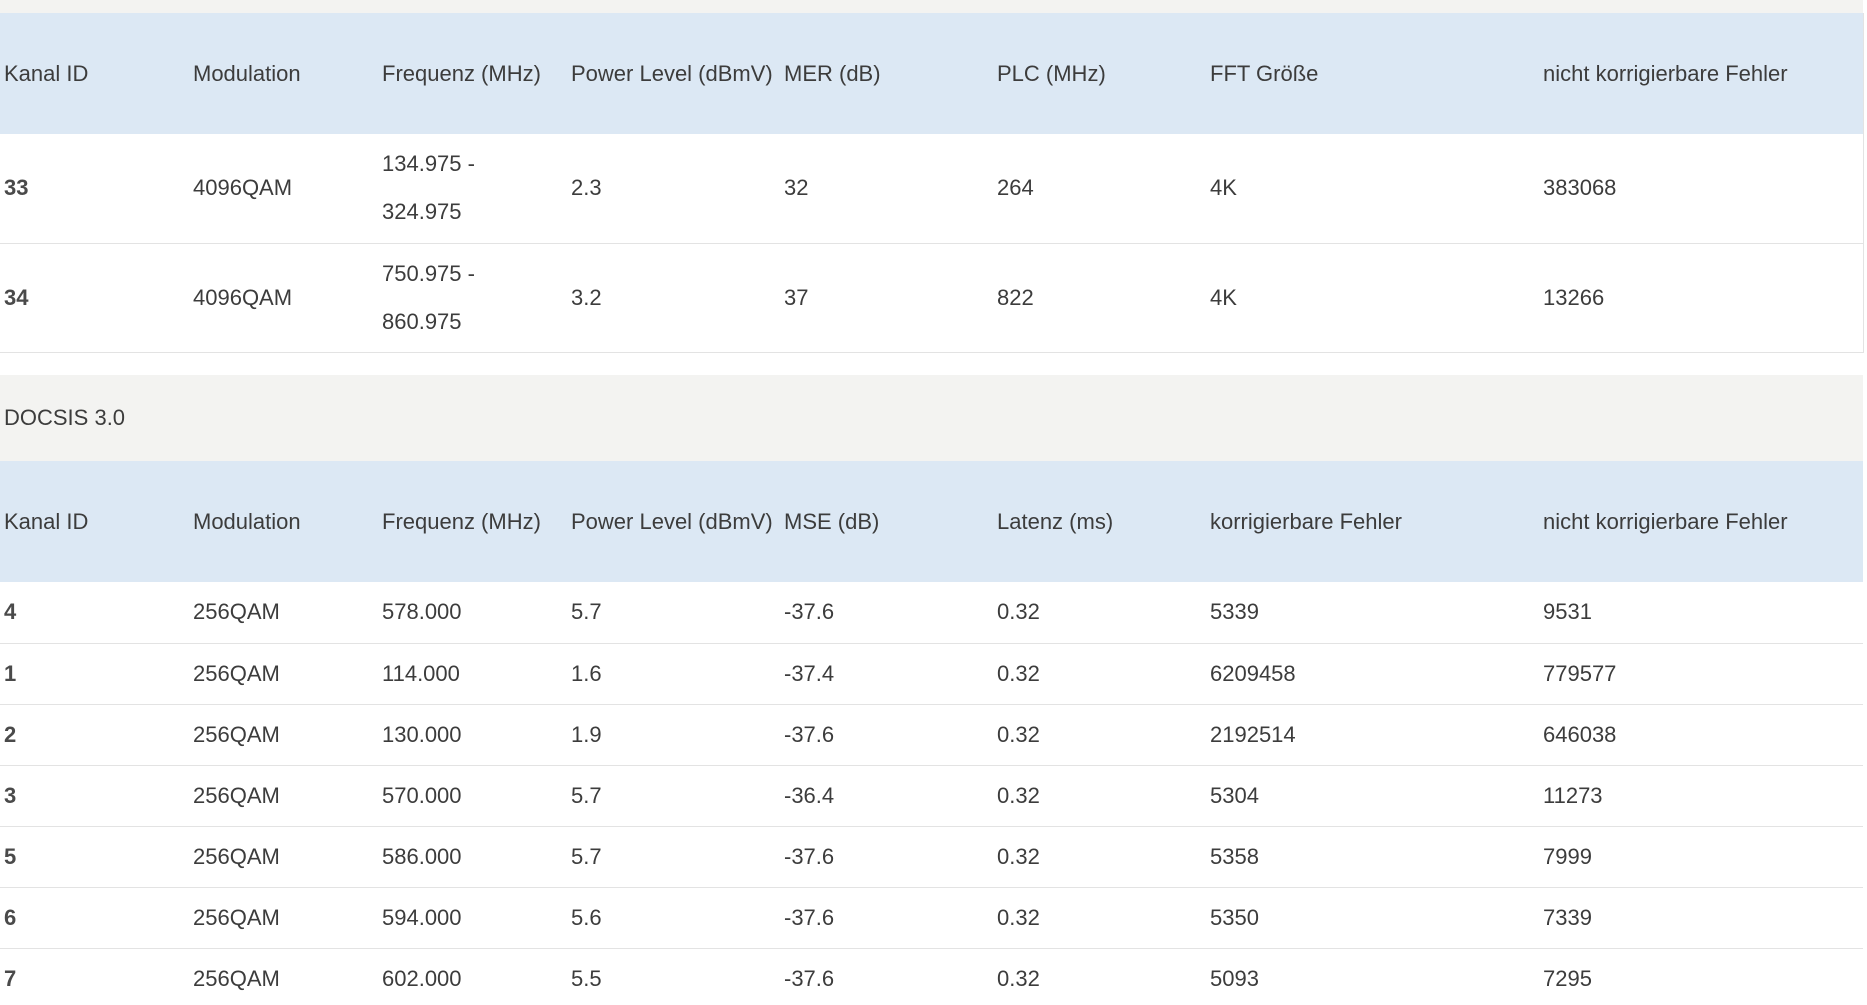  What do you see at coordinates (1234, 917) in the screenshot?
I see `cell-korrigierbare-fehler: 5350` at bounding box center [1234, 917].